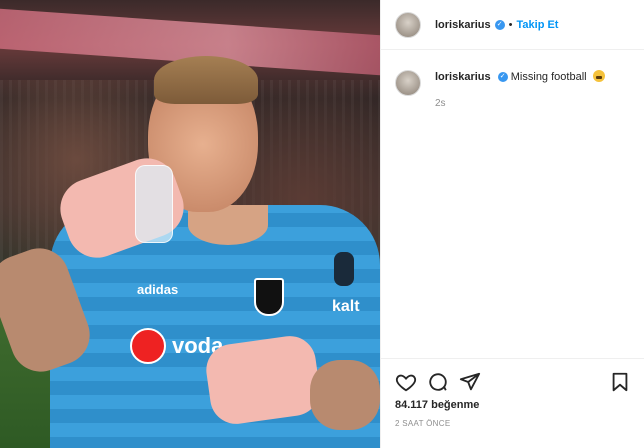 This screenshot has width=644, height=448. I want to click on caption-text: Missing football, so click(548, 77).